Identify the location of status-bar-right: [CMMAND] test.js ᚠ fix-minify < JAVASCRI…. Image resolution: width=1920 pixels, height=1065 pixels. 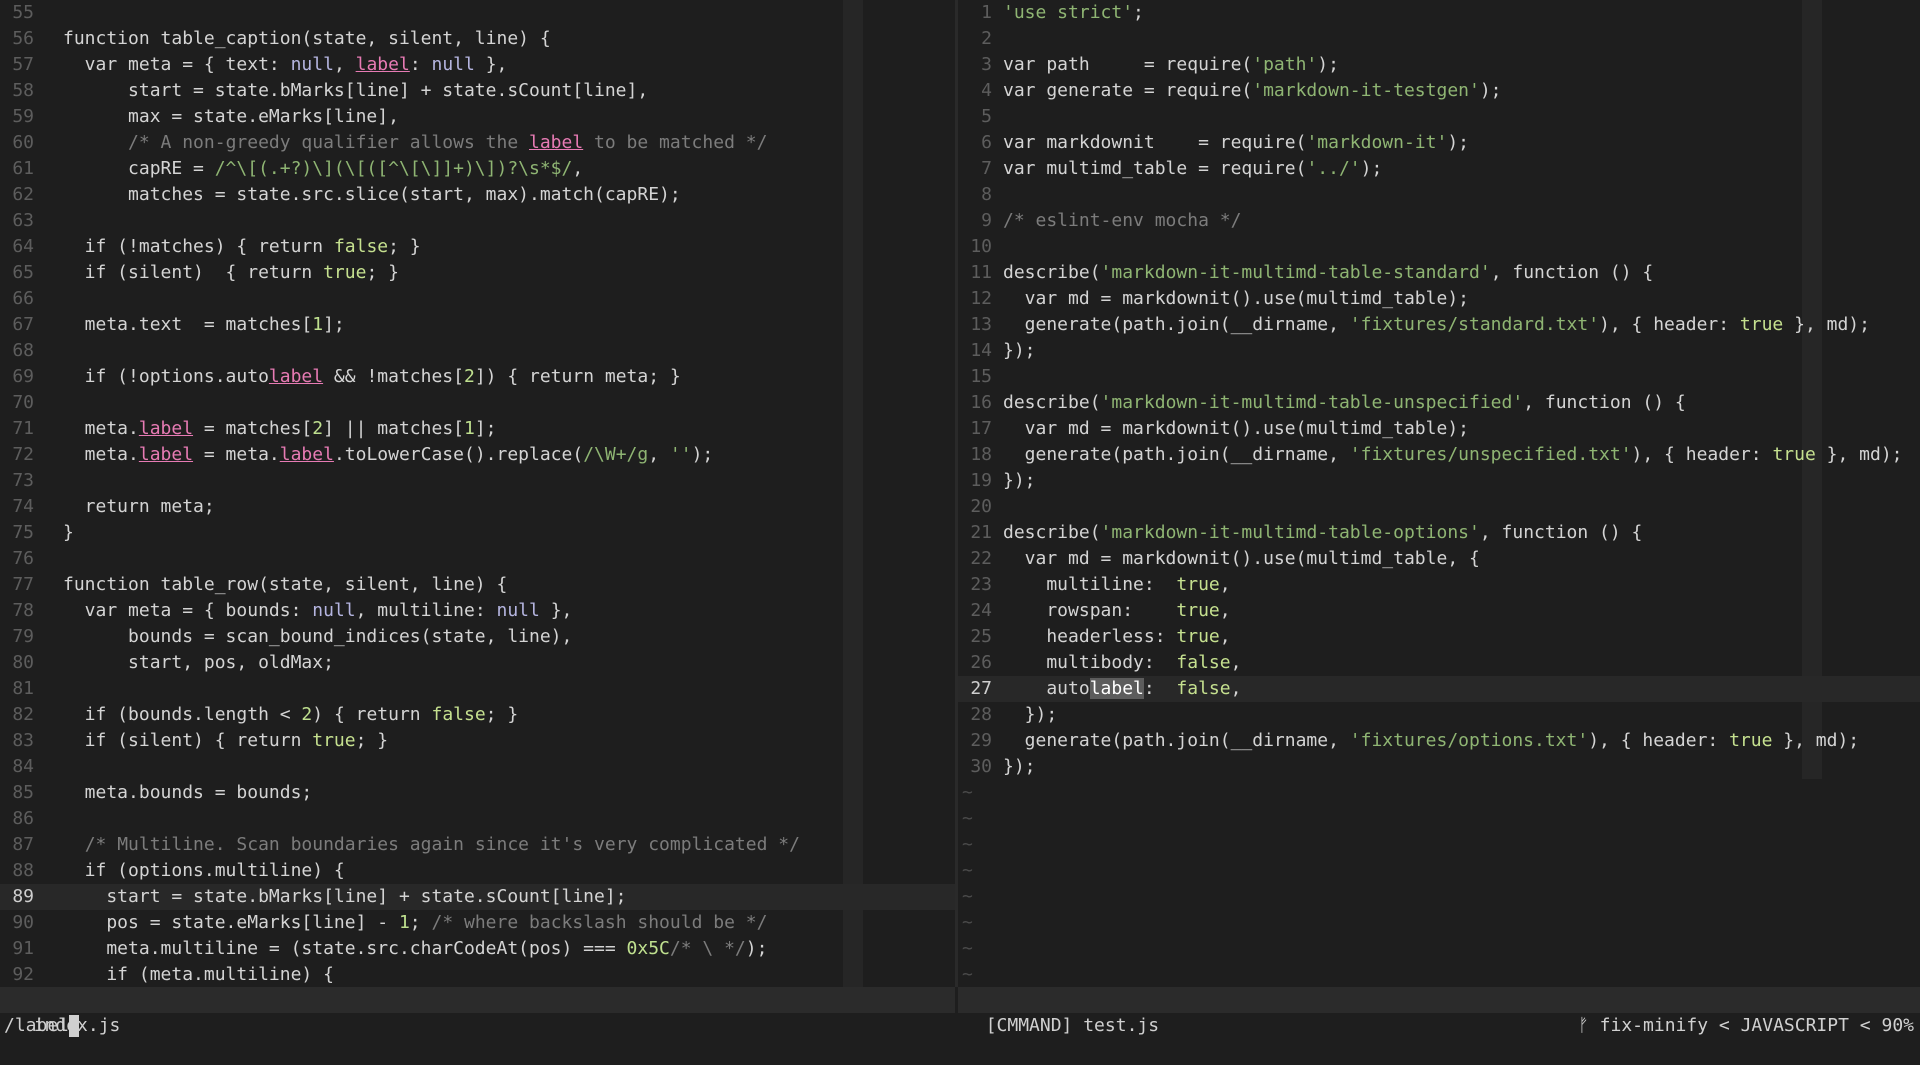
(1439, 1011).